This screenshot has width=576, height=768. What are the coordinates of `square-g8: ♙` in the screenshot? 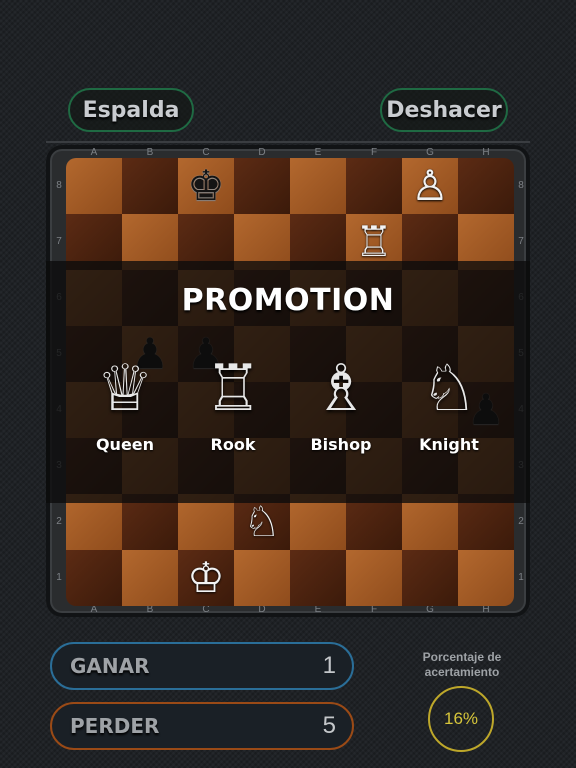 It's located at (430, 186).